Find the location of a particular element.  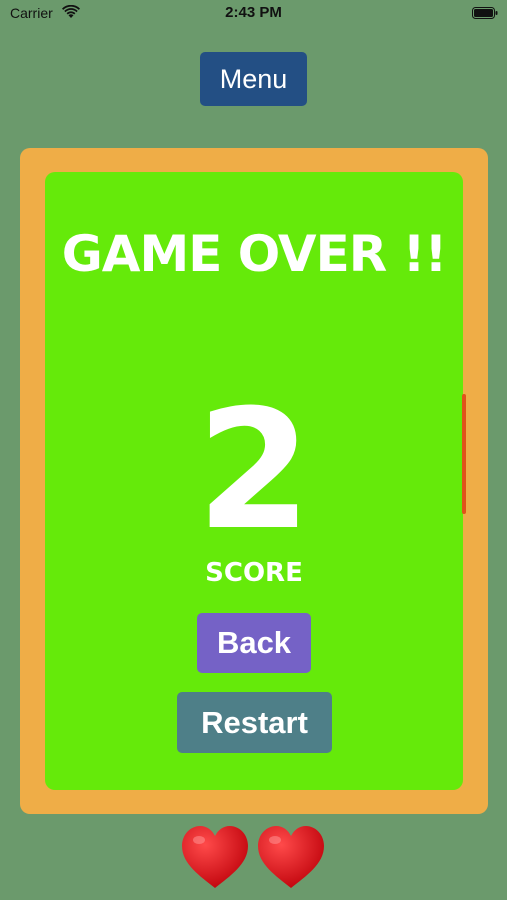

score-value: 2 is located at coordinates (254, 470).